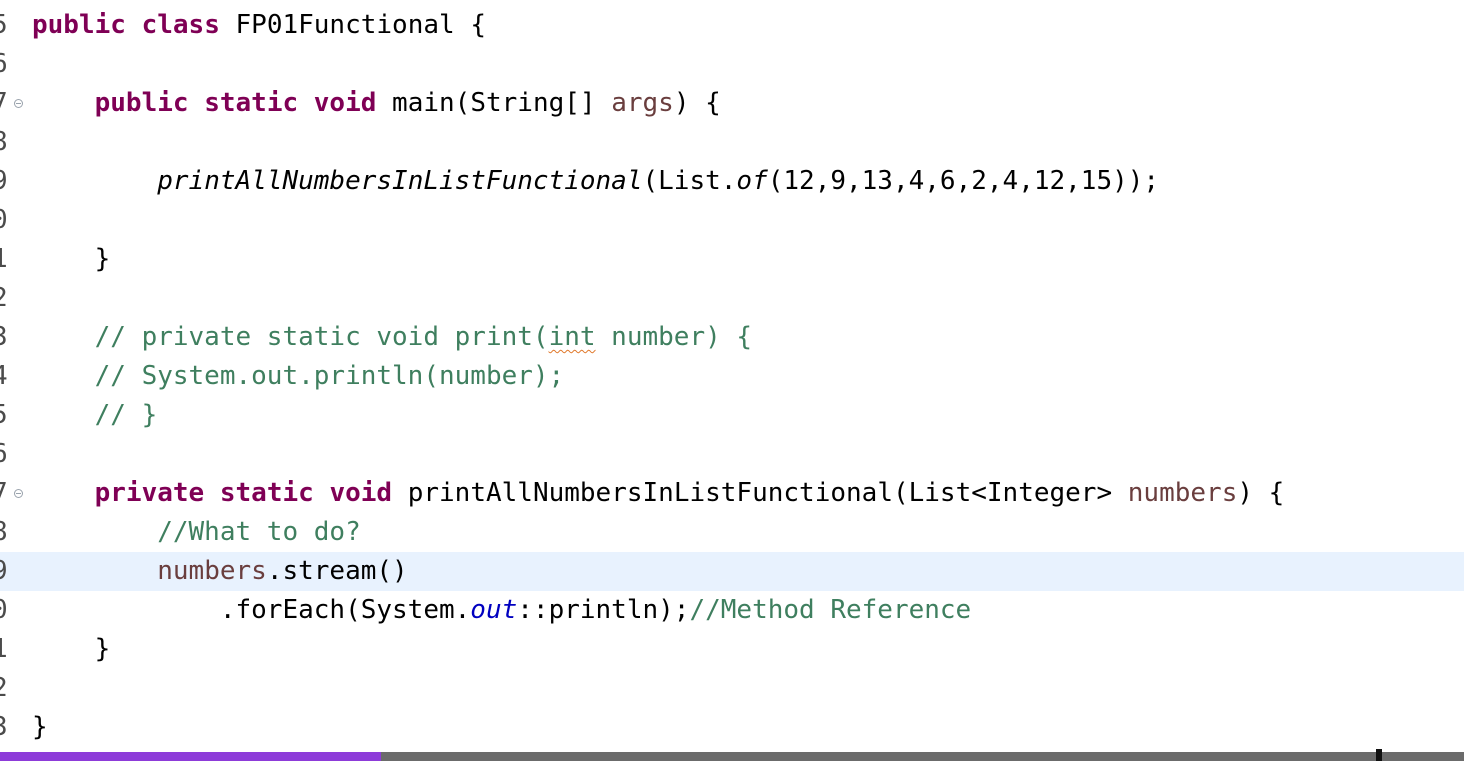  Describe the element at coordinates (732, 415) in the screenshot. I see `code-line: 5 // }` at that location.